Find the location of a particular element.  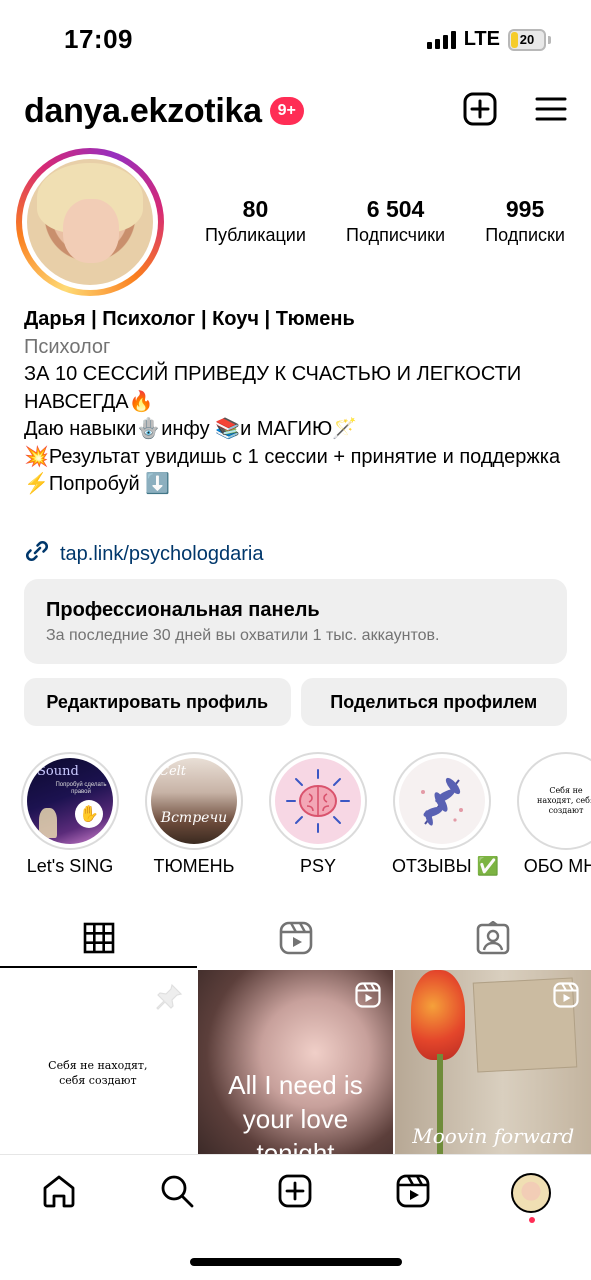

profile-tabs is located at coordinates (295, 940).